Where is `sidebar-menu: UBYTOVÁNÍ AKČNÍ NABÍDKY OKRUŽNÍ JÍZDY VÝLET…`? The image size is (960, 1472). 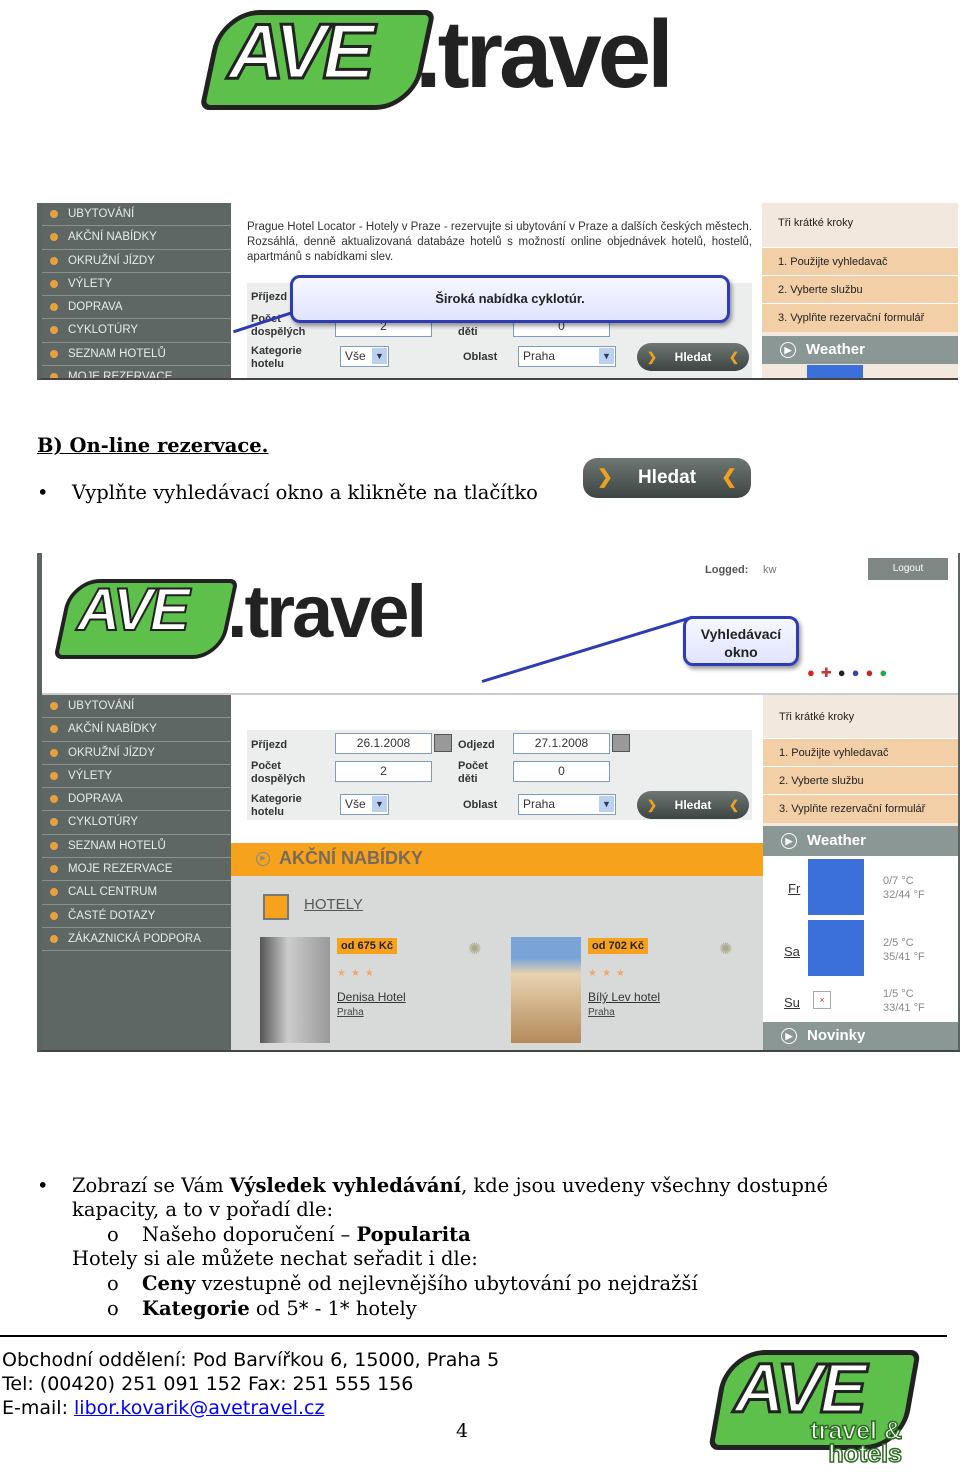
sidebar-menu: UBYTOVÁNÍ AKČNÍ NABÍDKY OKRUŽNÍ JÍZDY VÝLET… is located at coordinates (136, 872).